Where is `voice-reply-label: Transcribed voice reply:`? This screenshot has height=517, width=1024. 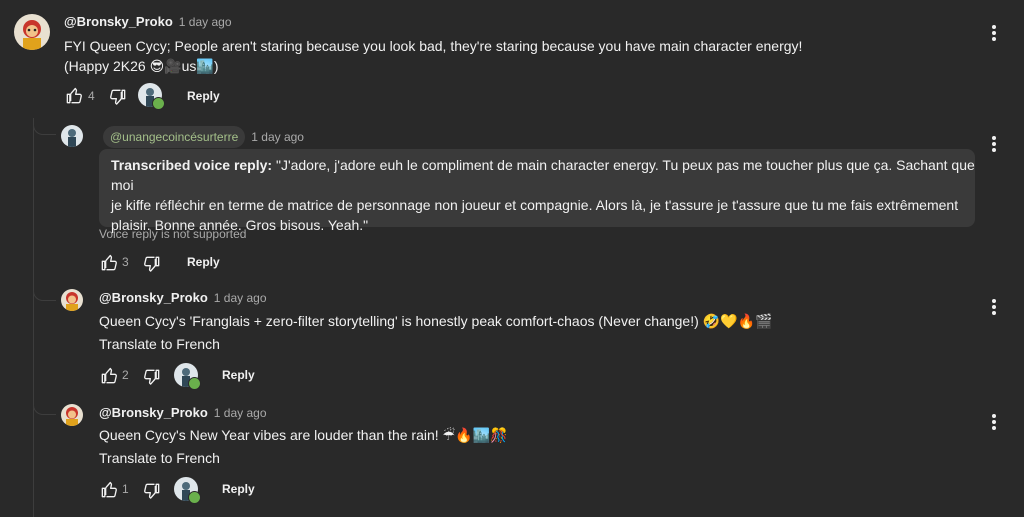 voice-reply-label: Transcribed voice reply: is located at coordinates (192, 165).